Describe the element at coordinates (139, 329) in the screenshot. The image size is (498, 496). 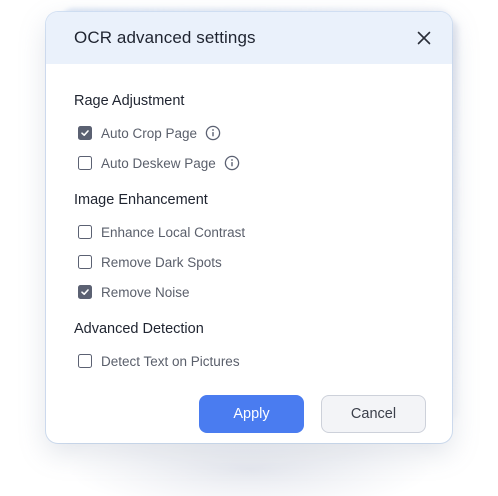
I see `section-title: Advanced Detection` at that location.